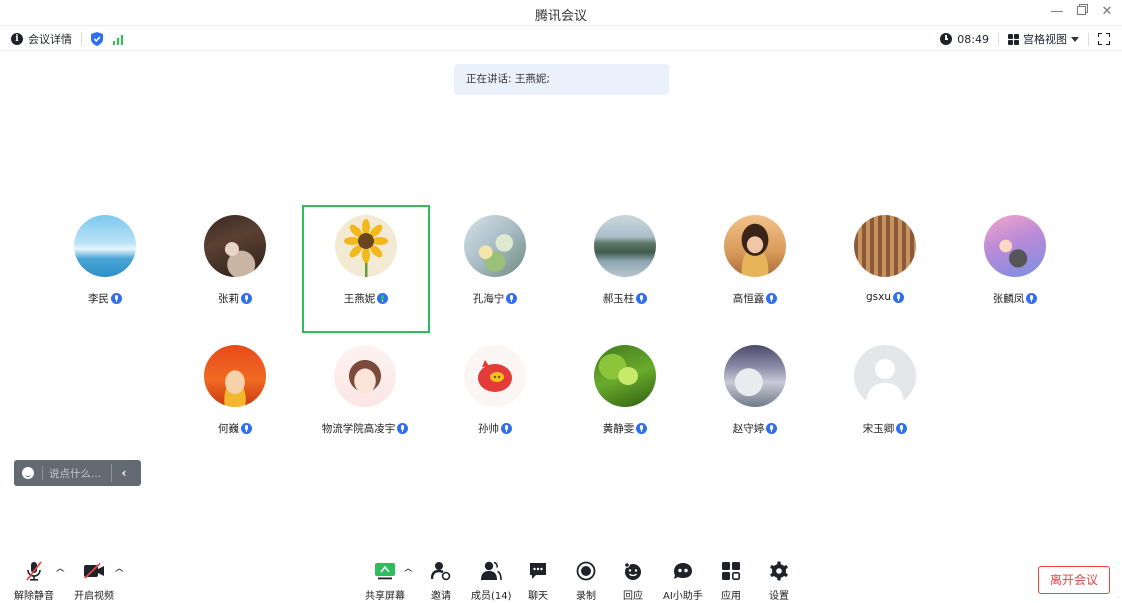 The width and height of the screenshot is (1122, 603). Describe the element at coordinates (731, 581) in the screenshot. I see `apps-button: 应用` at that location.